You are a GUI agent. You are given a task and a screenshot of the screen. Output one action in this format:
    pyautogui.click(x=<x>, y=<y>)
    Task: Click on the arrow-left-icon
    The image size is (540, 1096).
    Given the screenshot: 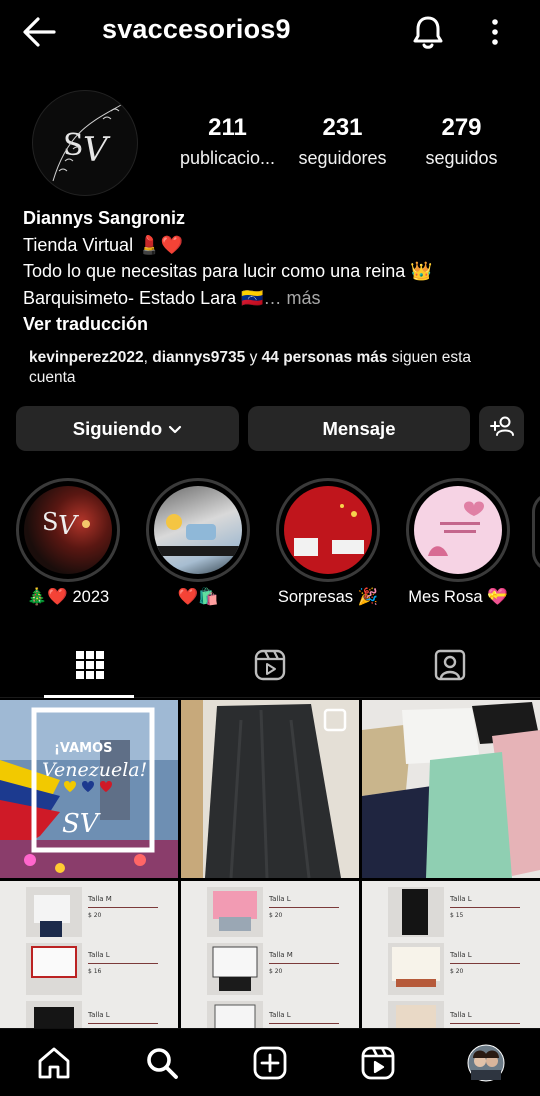 What is the action you would take?
    pyautogui.click(x=40, y=32)
    